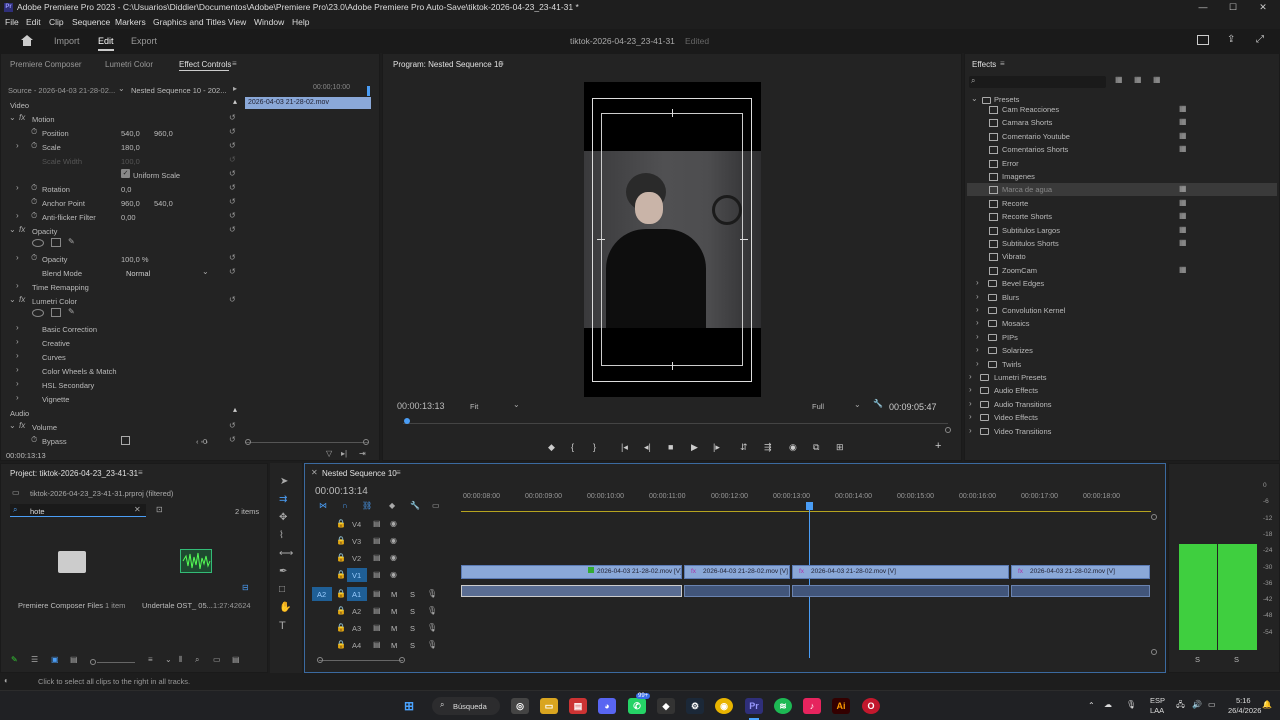 The height and width of the screenshot is (720, 1280). I want to click on lumetri-ellipse-mask-icon, so click(38, 313).